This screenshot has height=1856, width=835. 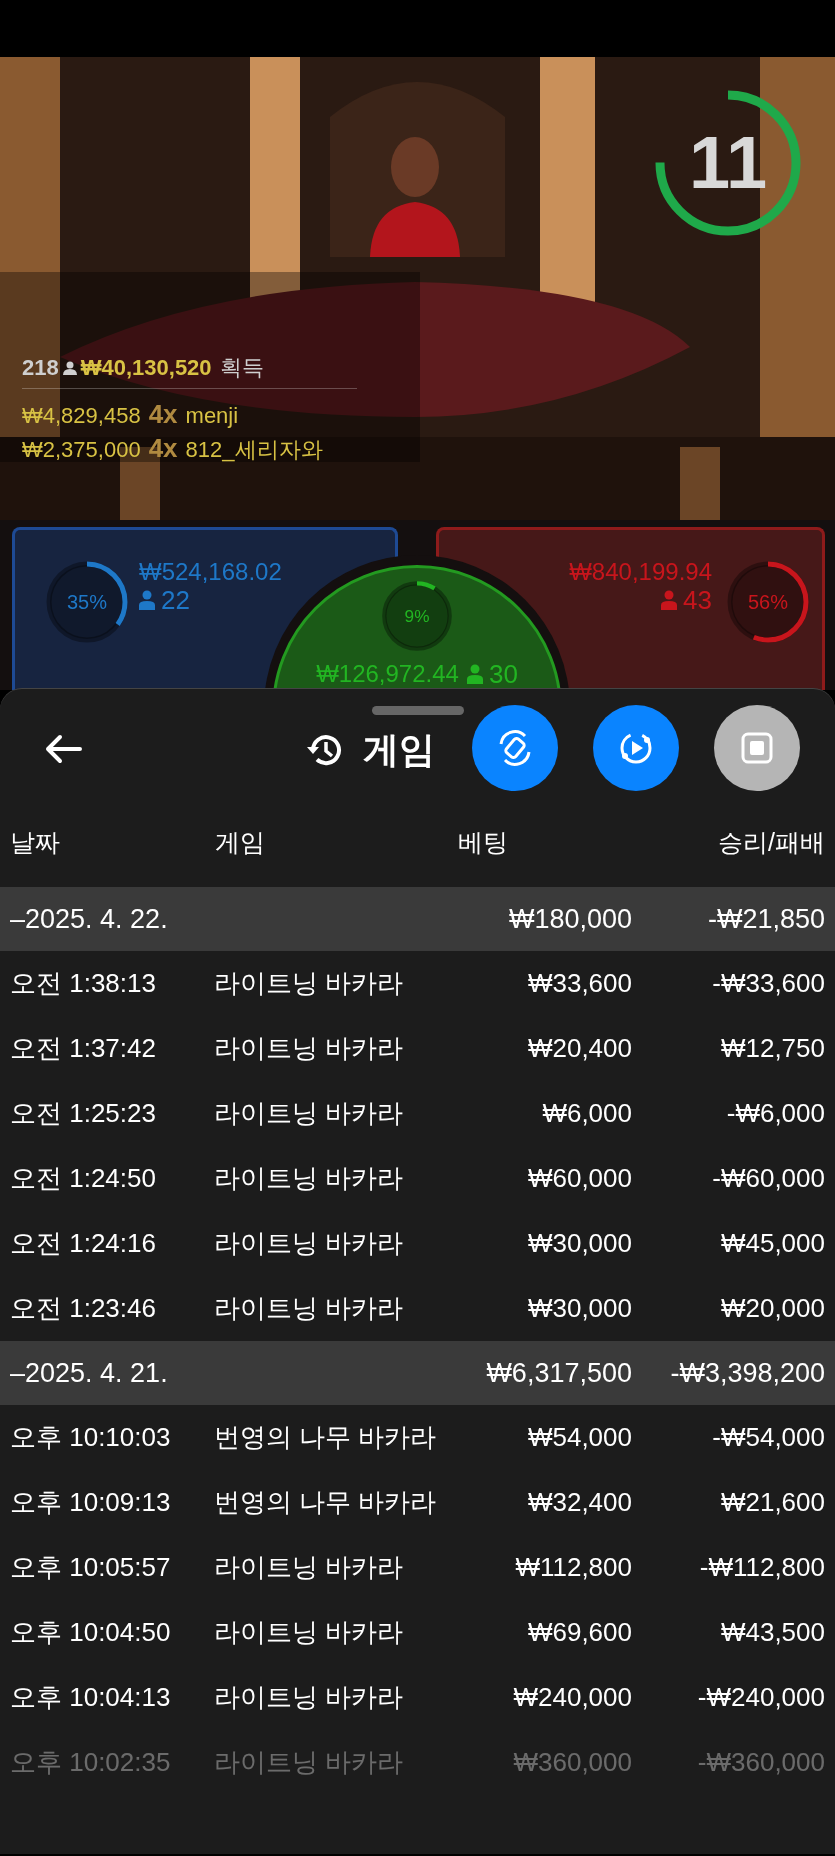 What do you see at coordinates (728, 163) in the screenshot?
I see `countdown-timer: 11` at bounding box center [728, 163].